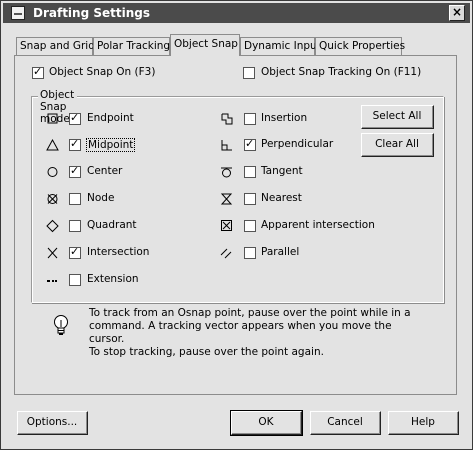  I want to click on extension-checkbox, so click(75, 280).